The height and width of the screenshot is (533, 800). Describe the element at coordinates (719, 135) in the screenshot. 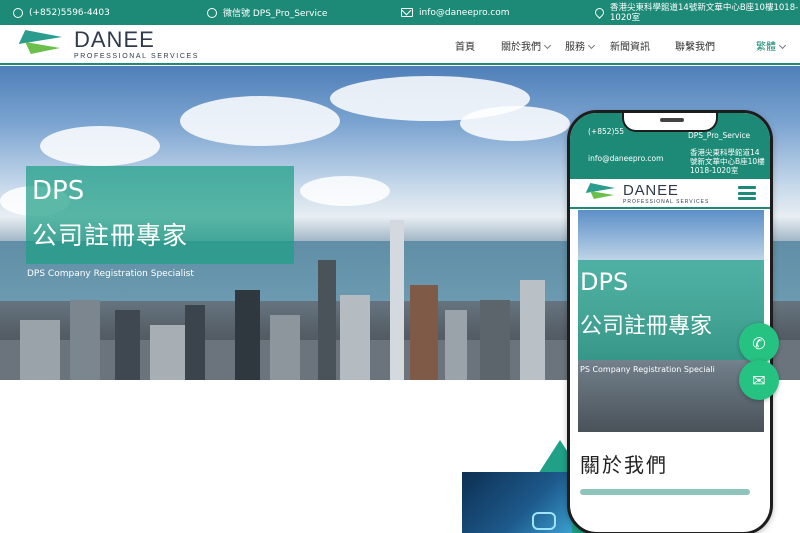

I see `phone-topbar-wechat: DPS_Pro_Service` at that location.